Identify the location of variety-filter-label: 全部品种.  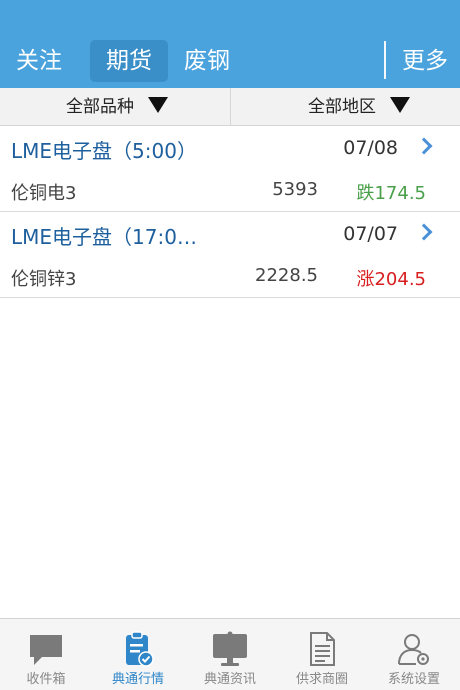
(100, 107).